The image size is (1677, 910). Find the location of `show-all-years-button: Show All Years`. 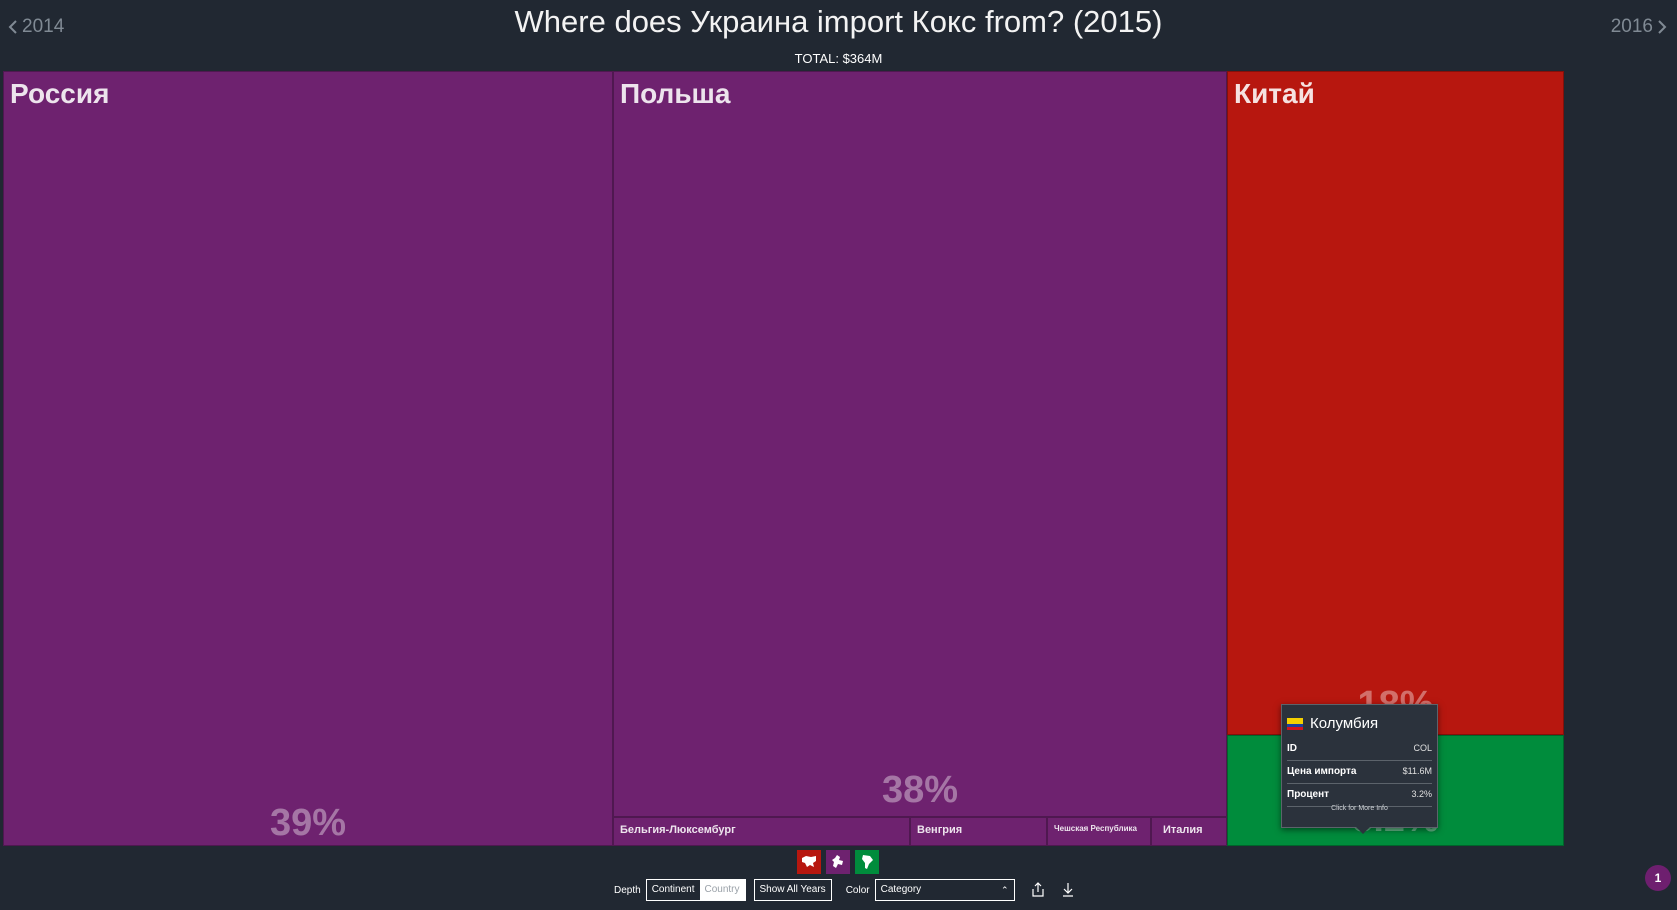

show-all-years-button: Show All Years is located at coordinates (792, 890).